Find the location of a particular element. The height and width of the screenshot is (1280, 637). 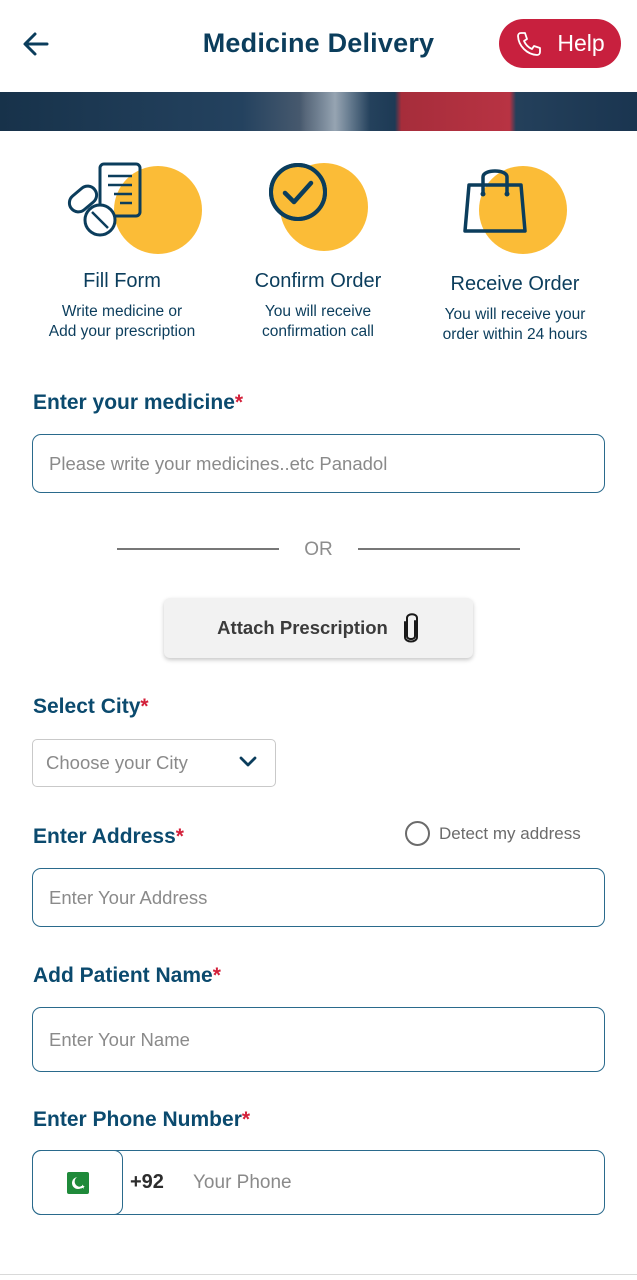

or-divider: OR is located at coordinates (318, 550).